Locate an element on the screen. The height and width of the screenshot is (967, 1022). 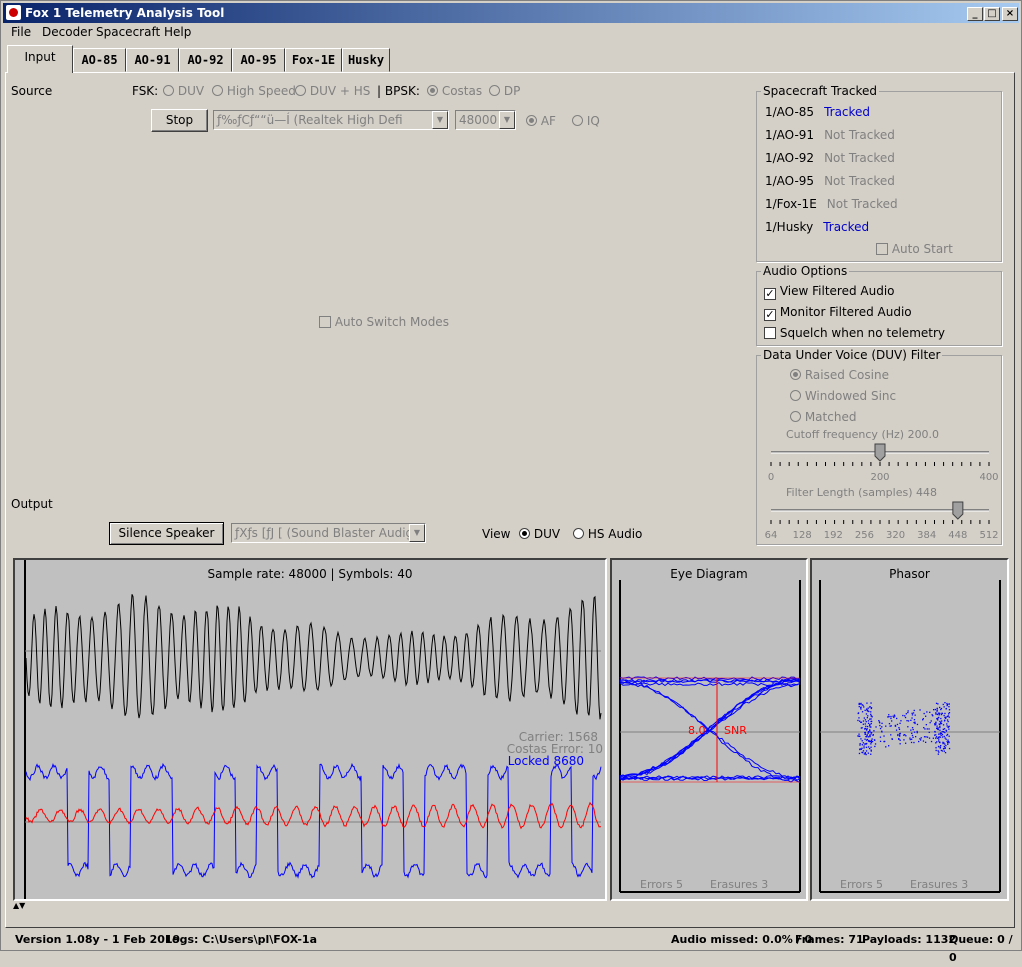
splitter-arrows-icon: ▲▼ is located at coordinates (19, 905).